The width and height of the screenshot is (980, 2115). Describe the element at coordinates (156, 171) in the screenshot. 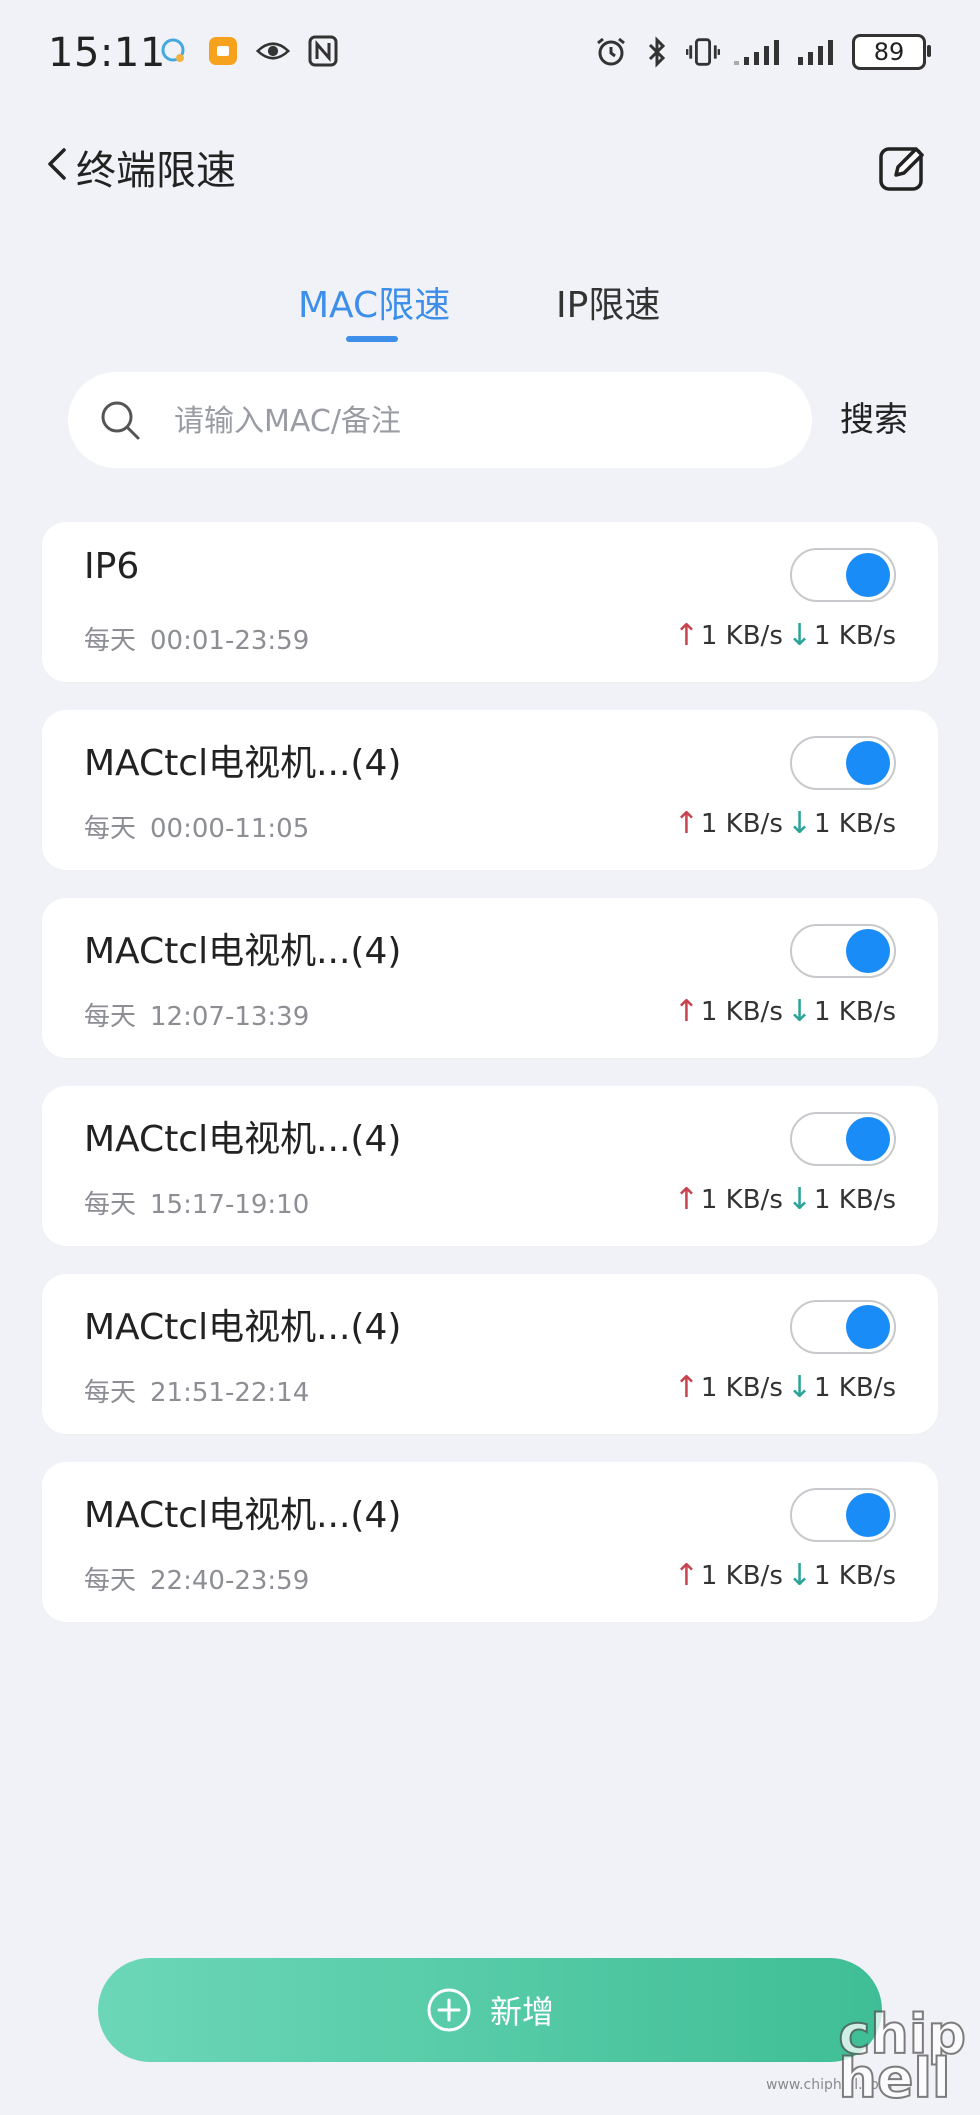

I see `page-title: 终端限速` at that location.